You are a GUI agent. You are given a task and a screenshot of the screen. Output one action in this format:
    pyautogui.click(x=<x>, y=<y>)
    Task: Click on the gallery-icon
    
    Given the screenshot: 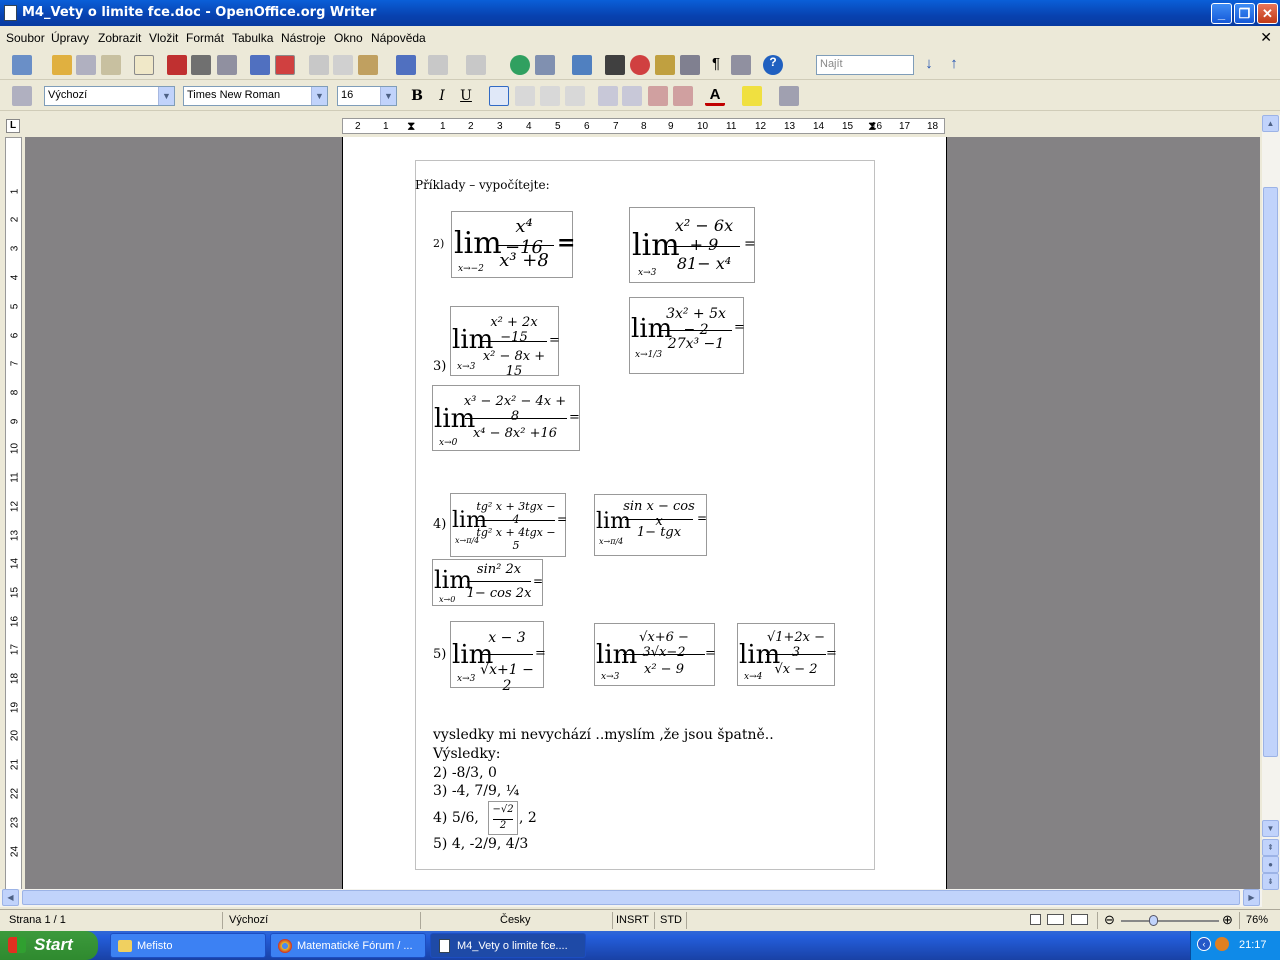 What is the action you would take?
    pyautogui.click(x=665, y=65)
    